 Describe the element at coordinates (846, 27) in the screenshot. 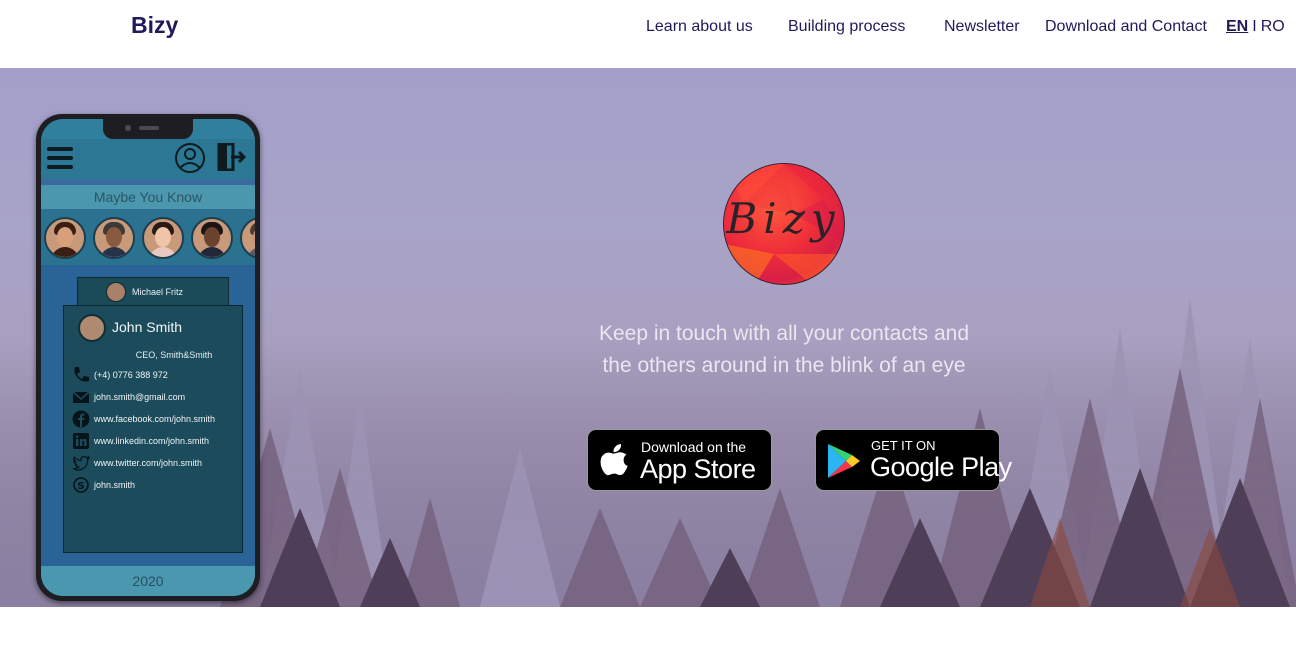

I see `nav-building-process: Building process` at that location.